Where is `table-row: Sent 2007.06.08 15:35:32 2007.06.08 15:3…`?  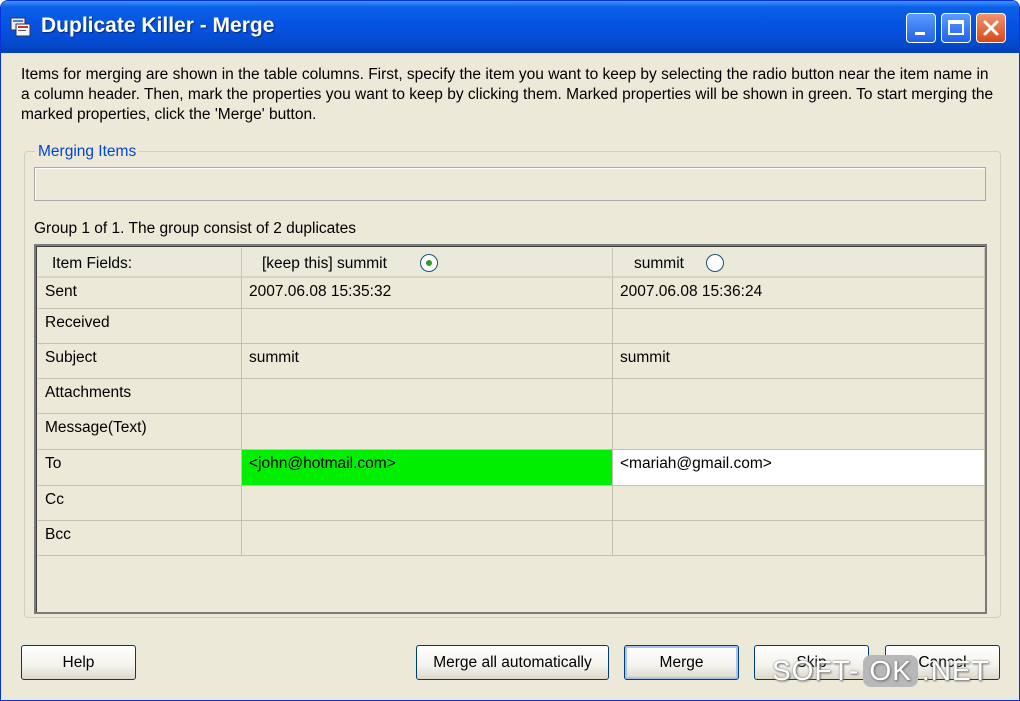
table-row: Sent 2007.06.08 15:35:32 2007.06.08 15:3… is located at coordinates (511, 293).